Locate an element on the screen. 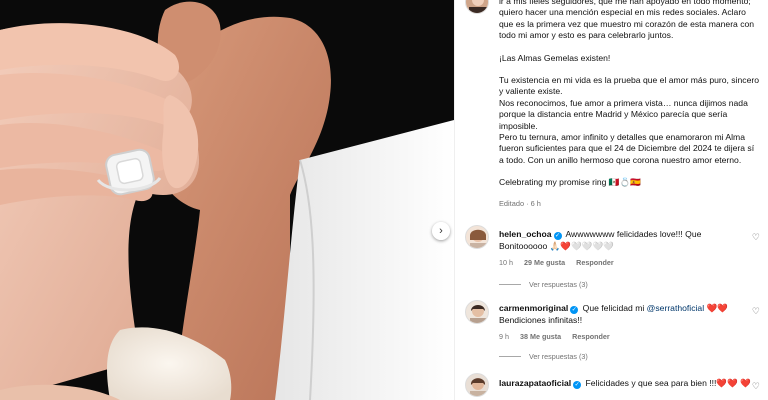 The width and height of the screenshot is (768, 400). caption-edited-time: Editado · 6 h is located at coordinates (520, 203).